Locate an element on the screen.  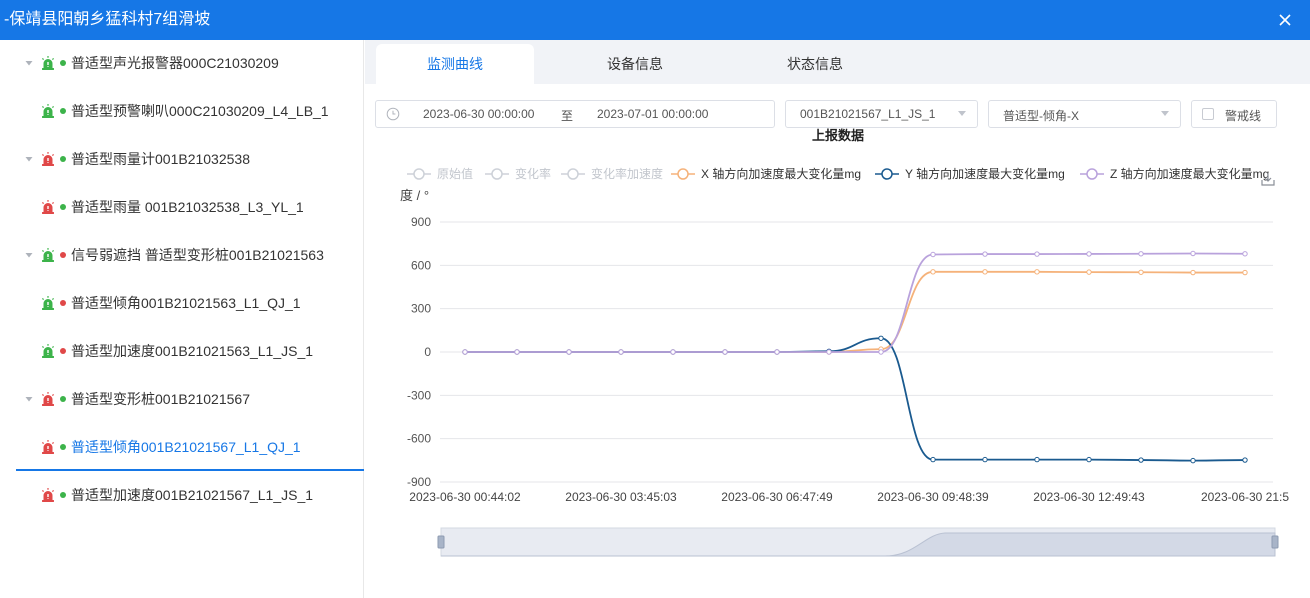
tree-node-label: 普适型预警喇叭000C21030209_L4_LB_1 is located at coordinates (200, 111).